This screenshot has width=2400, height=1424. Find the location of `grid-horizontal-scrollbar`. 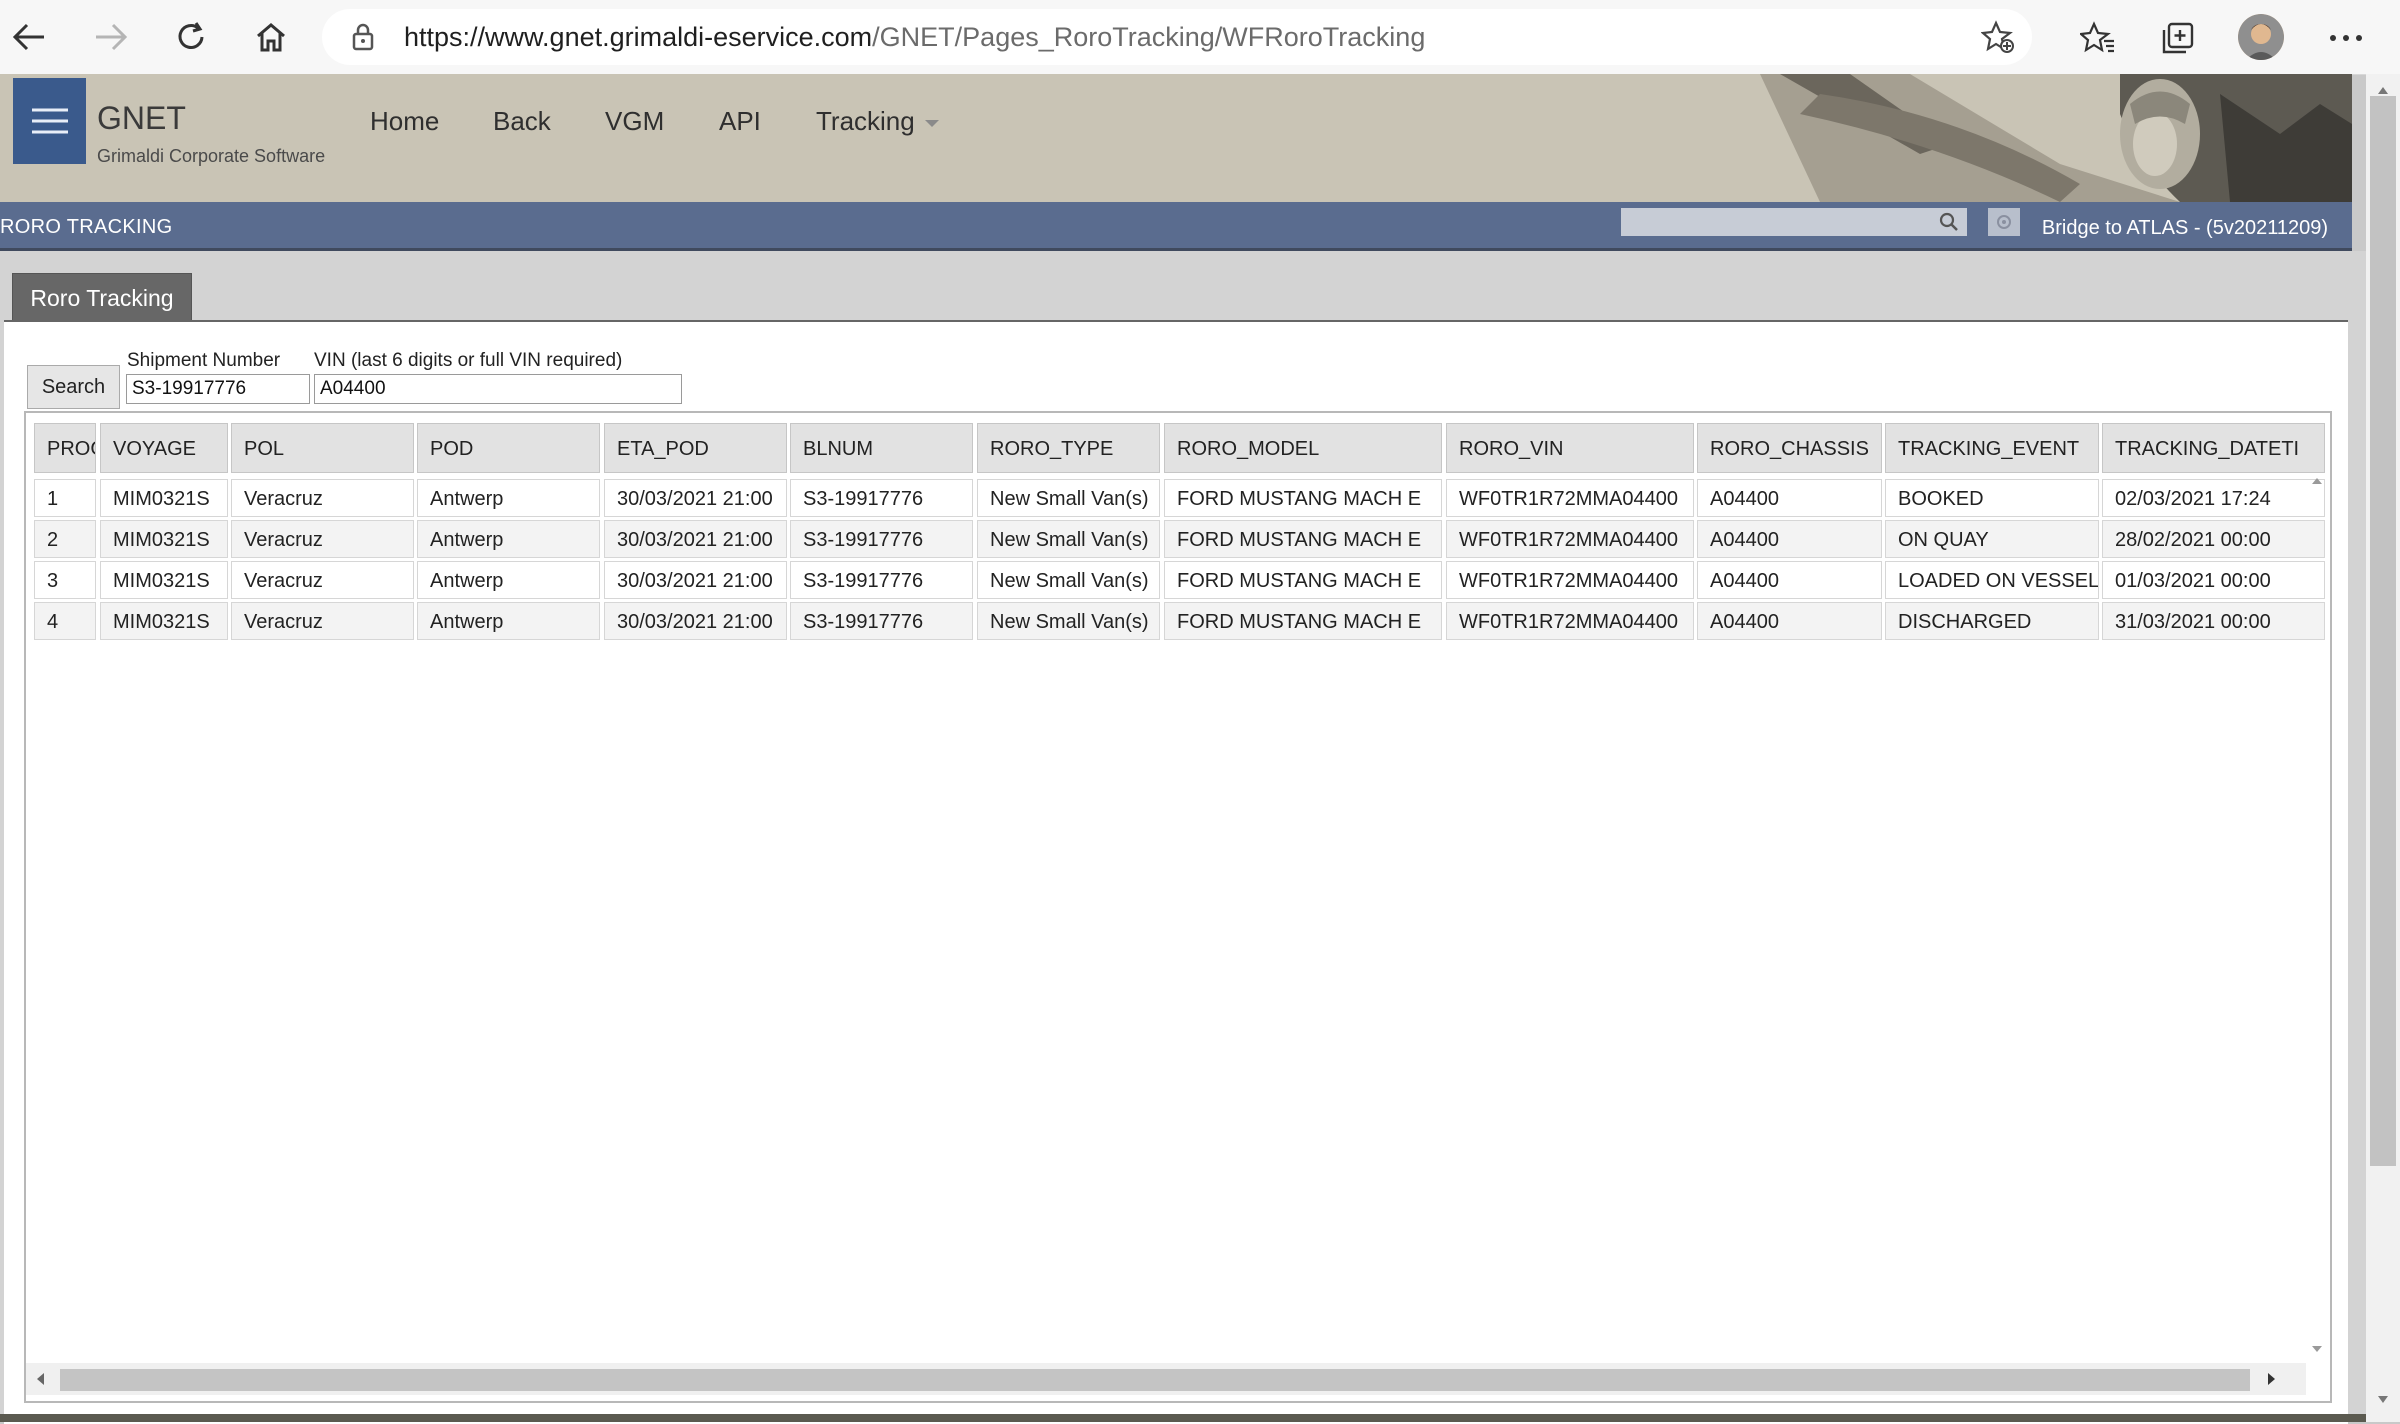

grid-horizontal-scrollbar is located at coordinates (1166, 1379).